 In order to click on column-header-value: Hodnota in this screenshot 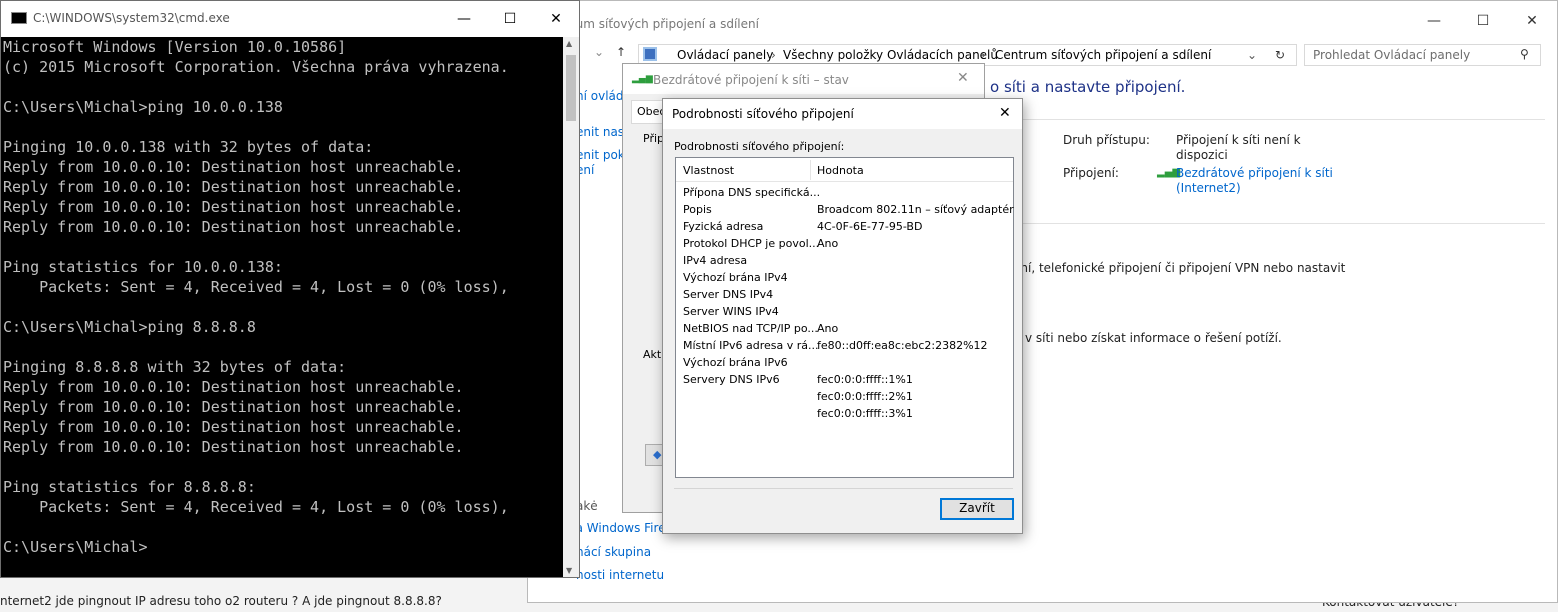, I will do `click(840, 170)`.